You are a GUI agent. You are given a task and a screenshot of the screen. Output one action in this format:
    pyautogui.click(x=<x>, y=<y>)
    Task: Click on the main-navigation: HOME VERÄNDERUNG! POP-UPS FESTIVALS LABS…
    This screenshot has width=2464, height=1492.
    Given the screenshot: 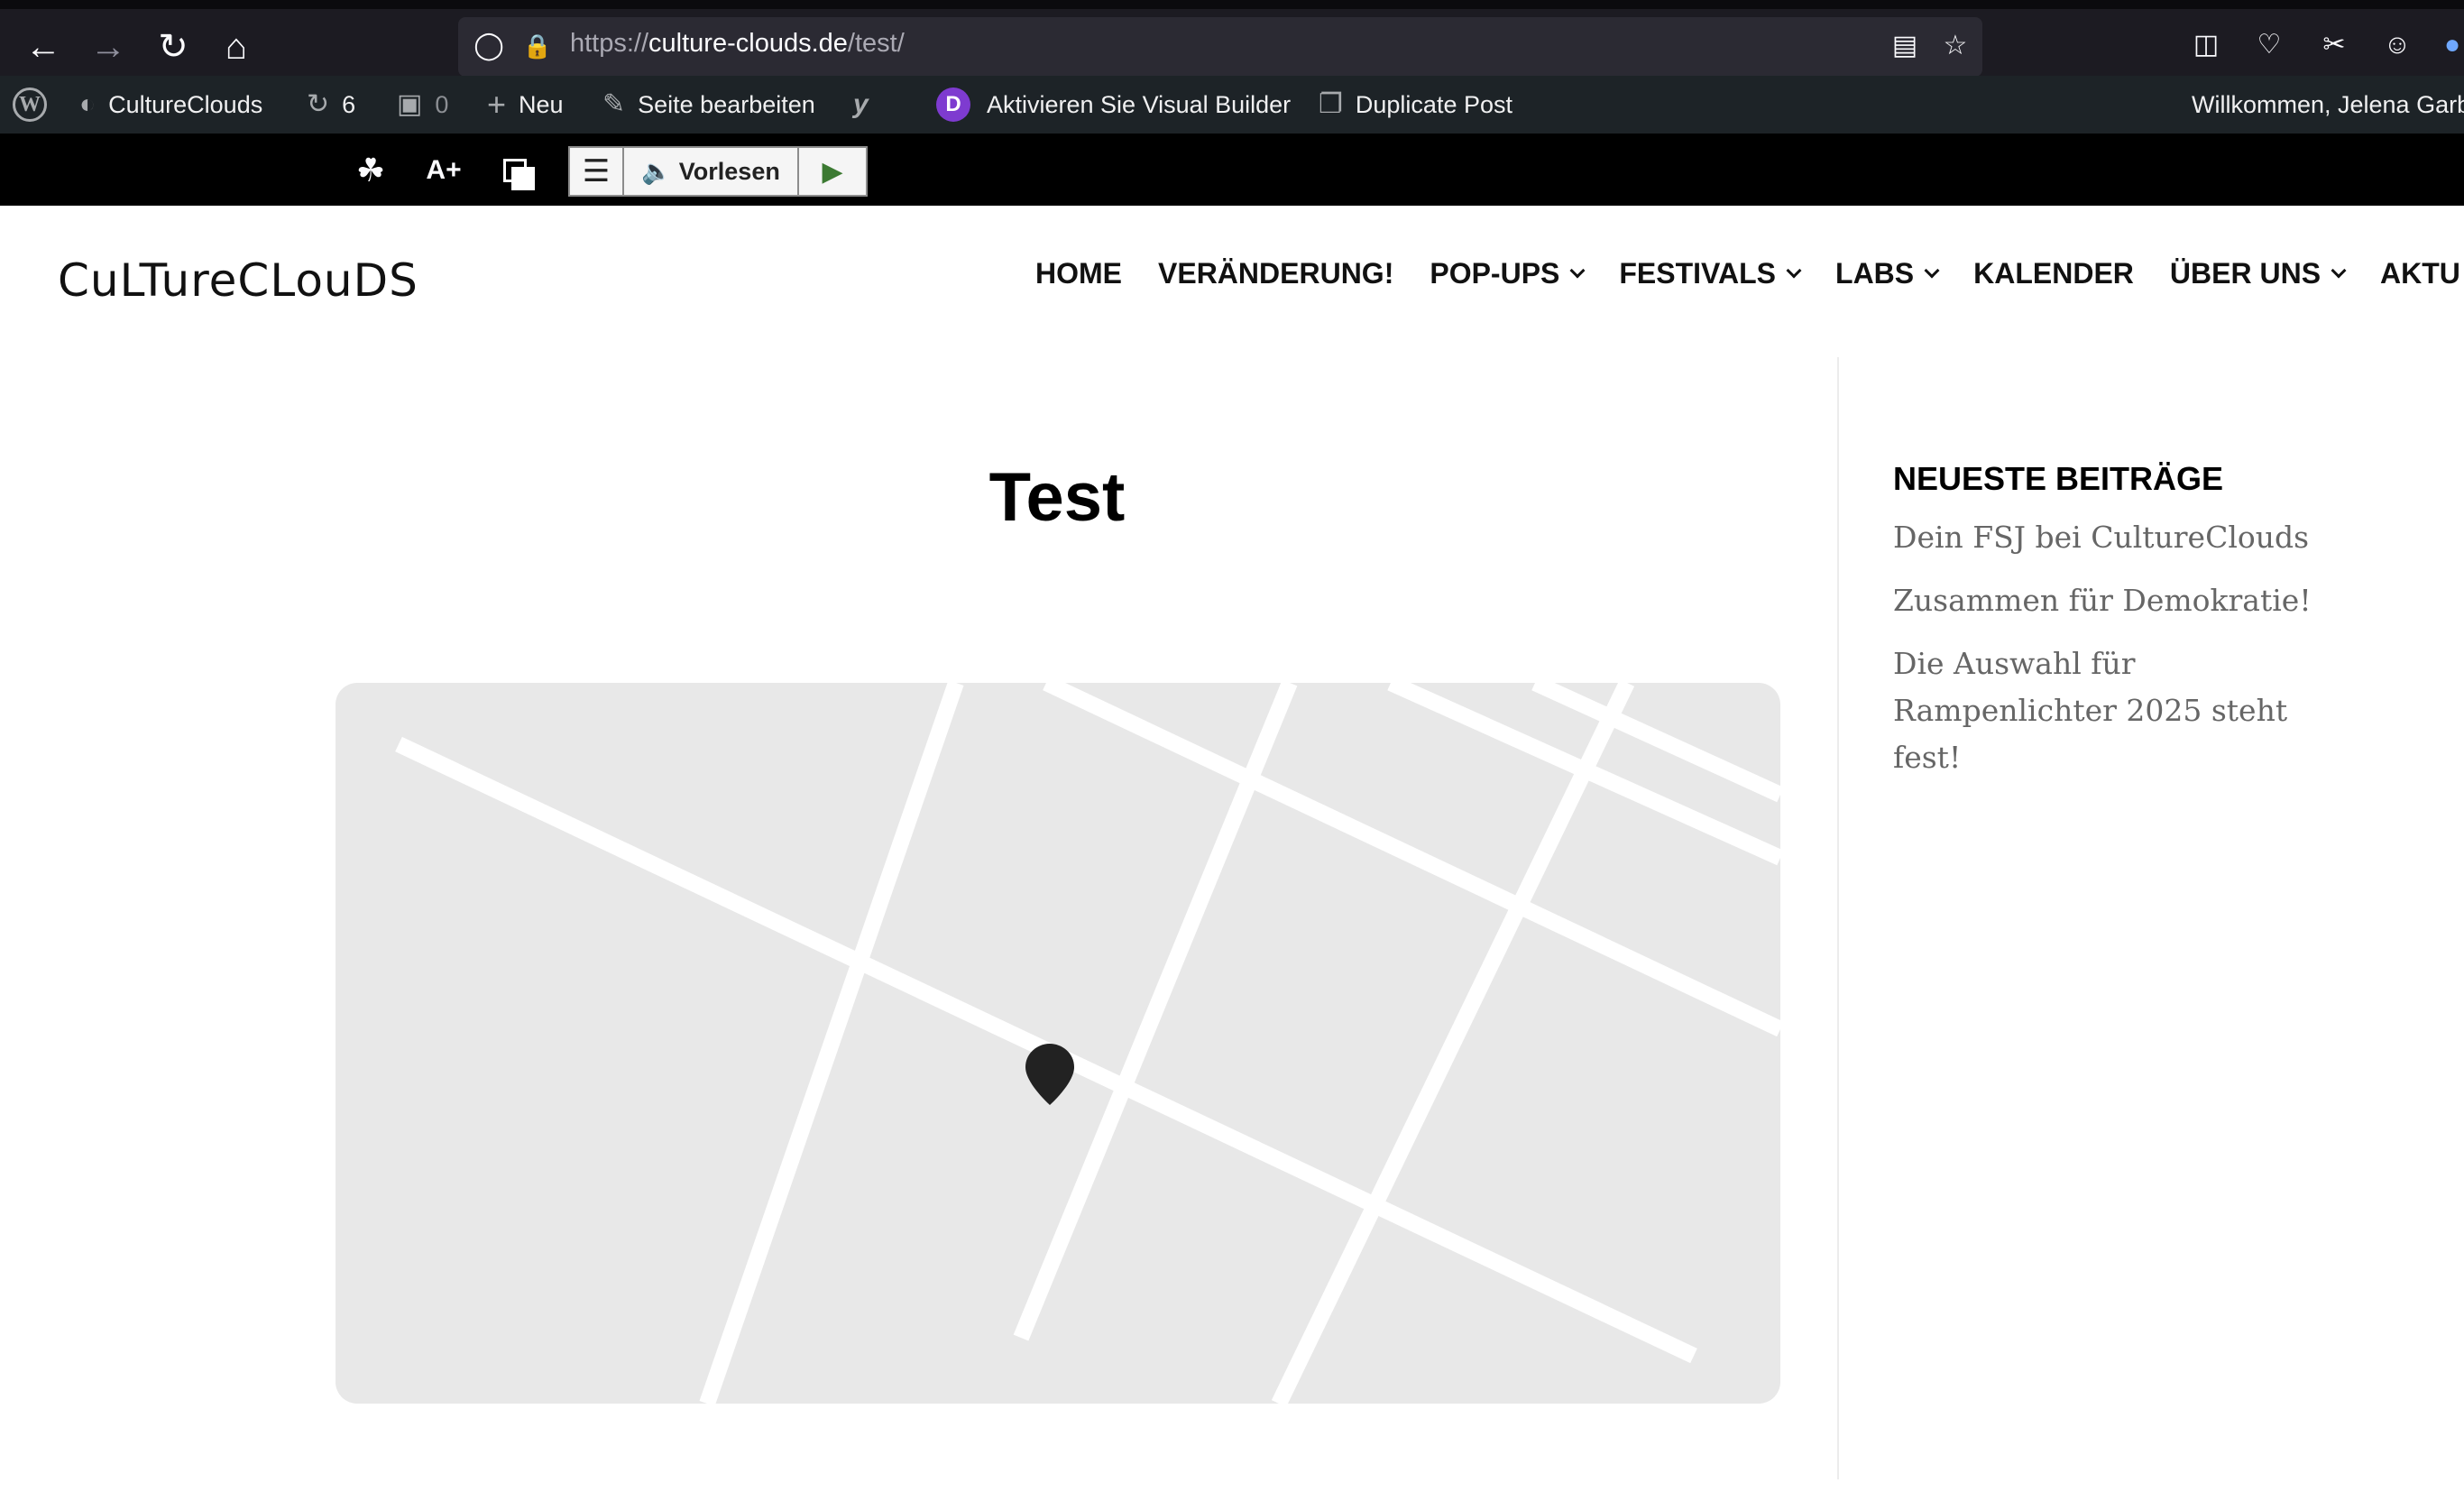 What is the action you would take?
    pyautogui.click(x=1748, y=273)
    